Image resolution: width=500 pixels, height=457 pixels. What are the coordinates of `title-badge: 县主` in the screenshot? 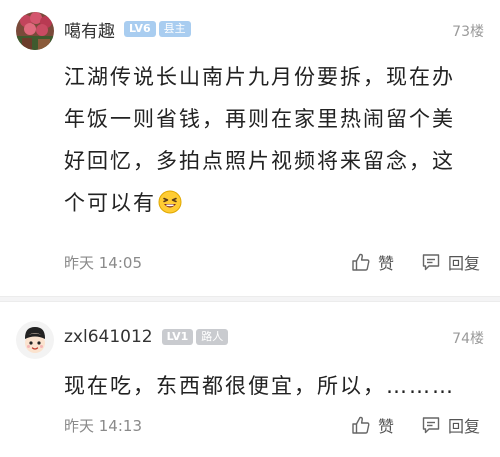 It's located at (174, 29).